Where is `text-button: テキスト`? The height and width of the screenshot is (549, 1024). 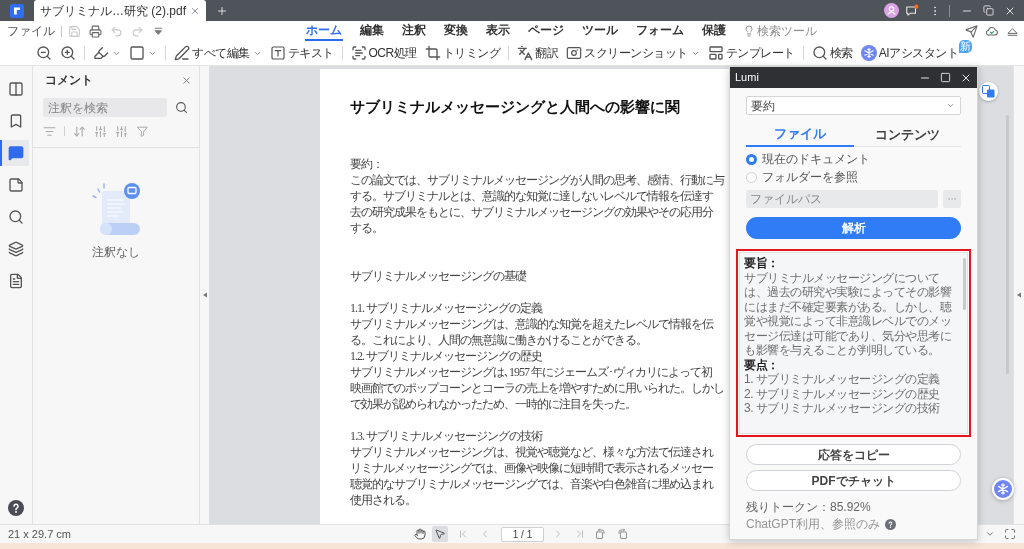 text-button: テキスト is located at coordinates (301, 53).